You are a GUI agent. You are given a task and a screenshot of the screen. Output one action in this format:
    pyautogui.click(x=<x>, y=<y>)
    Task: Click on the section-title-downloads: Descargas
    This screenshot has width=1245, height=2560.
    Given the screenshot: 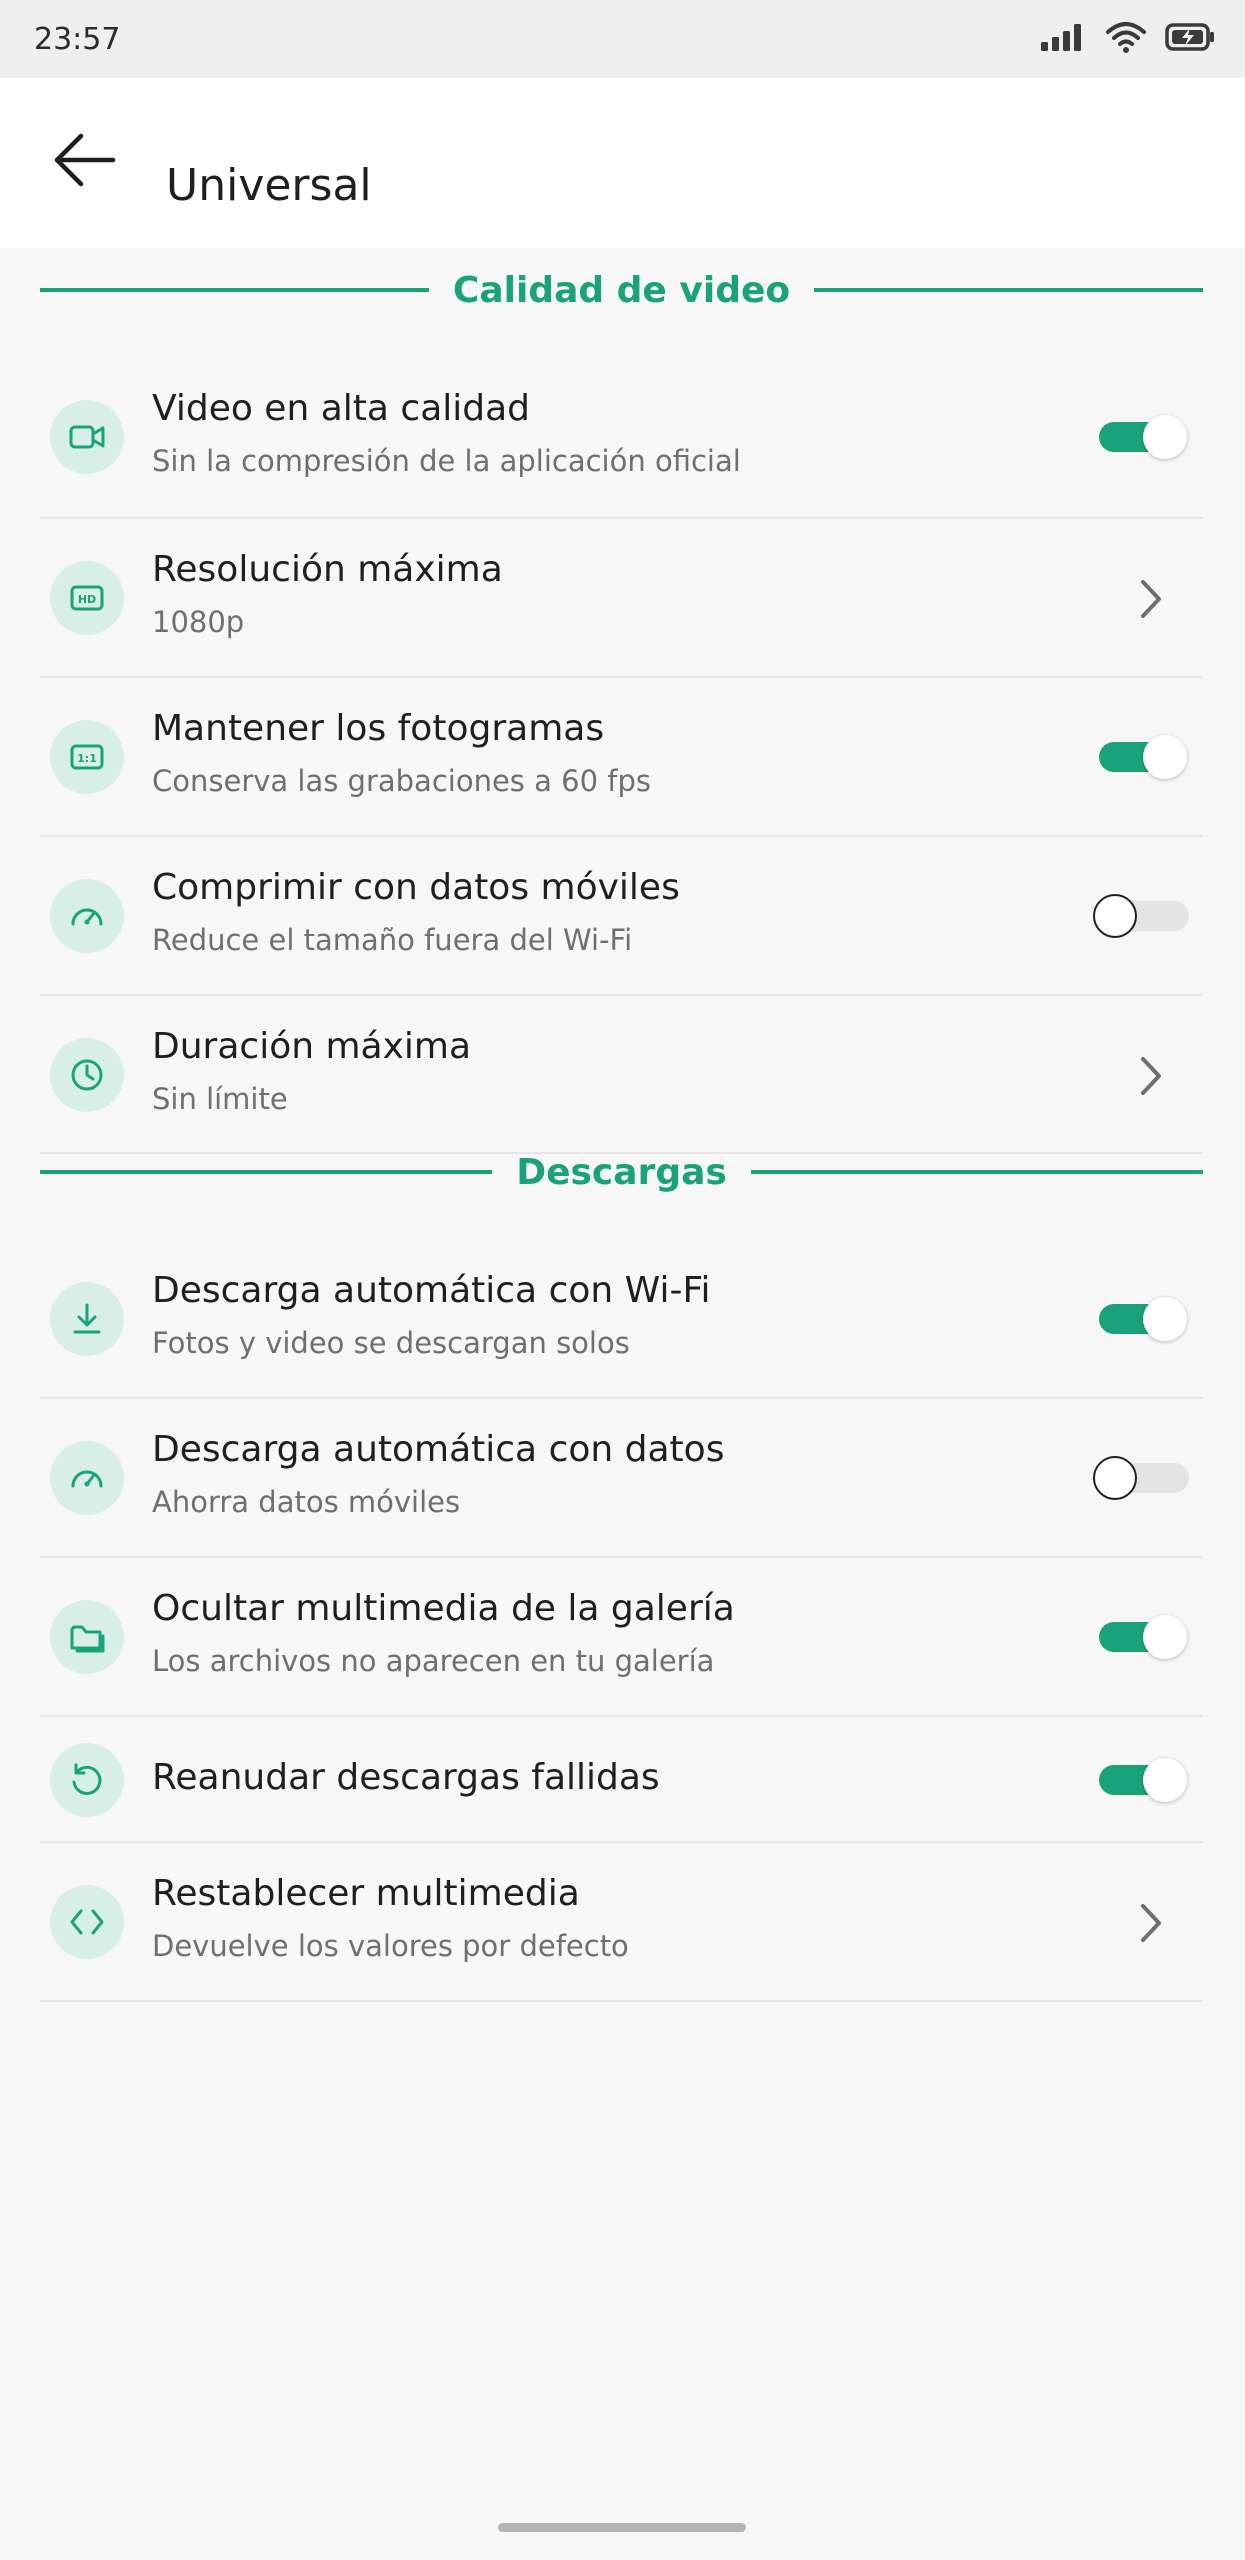 What is the action you would take?
    pyautogui.click(x=621, y=1172)
    